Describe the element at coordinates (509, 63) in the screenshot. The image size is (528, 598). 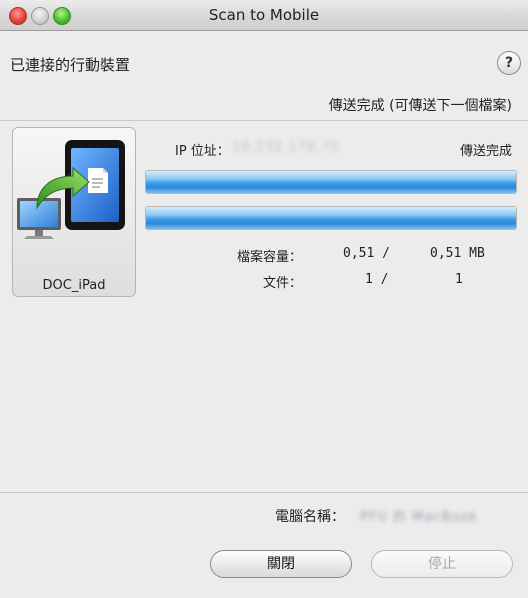
I see `help-button: ?` at that location.